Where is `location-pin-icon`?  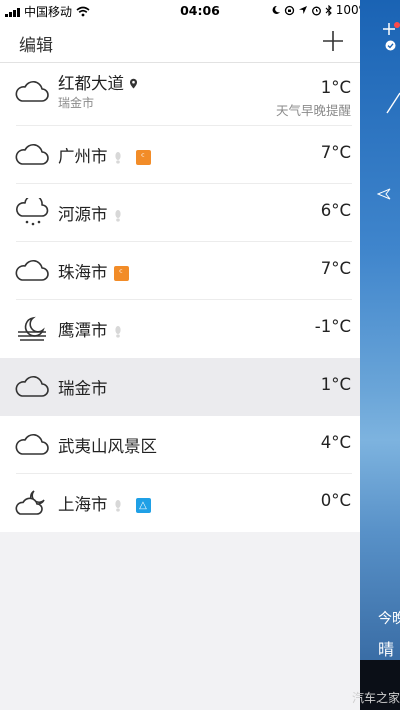 location-pin-icon is located at coordinates (131, 83).